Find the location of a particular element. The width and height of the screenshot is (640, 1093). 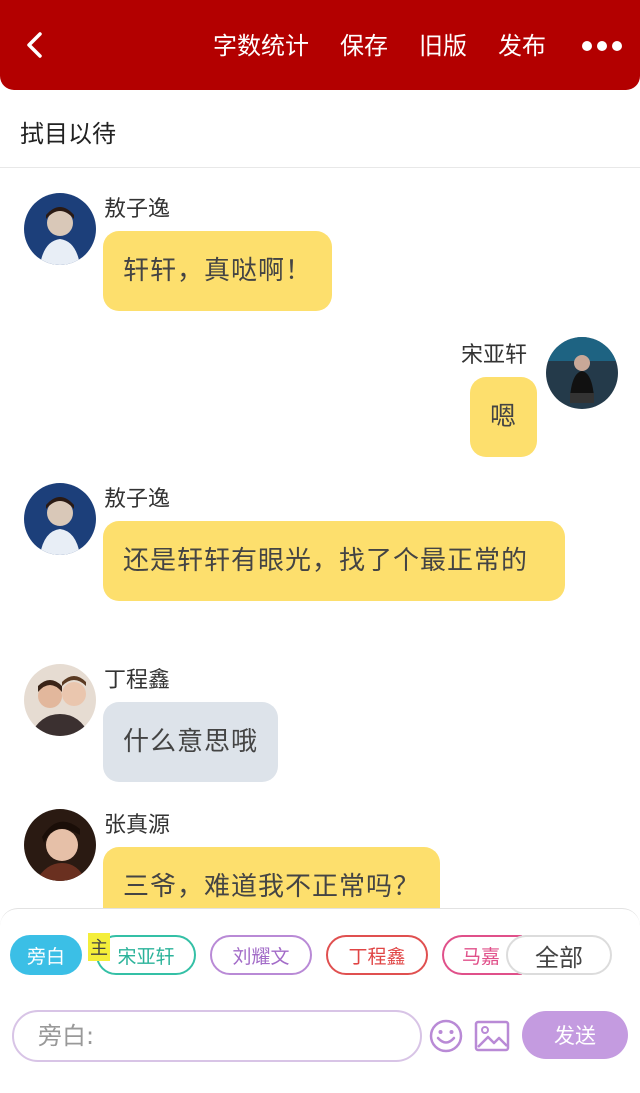

top-bar: 字数统计 保存 旧版 发布 is located at coordinates (320, 45).